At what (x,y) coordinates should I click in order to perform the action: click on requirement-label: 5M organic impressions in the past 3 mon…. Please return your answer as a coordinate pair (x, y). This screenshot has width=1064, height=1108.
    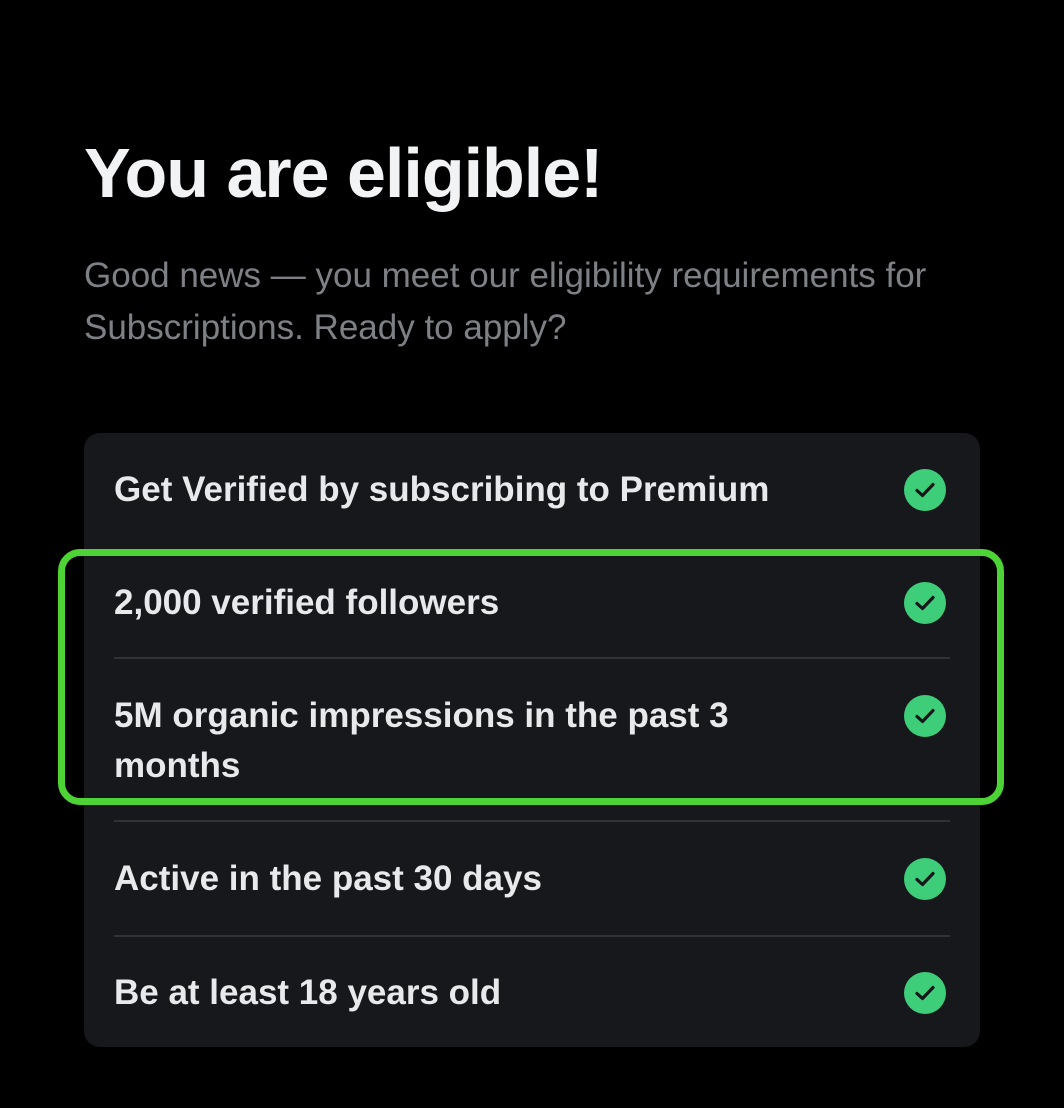
    Looking at the image, I should click on (421, 740).